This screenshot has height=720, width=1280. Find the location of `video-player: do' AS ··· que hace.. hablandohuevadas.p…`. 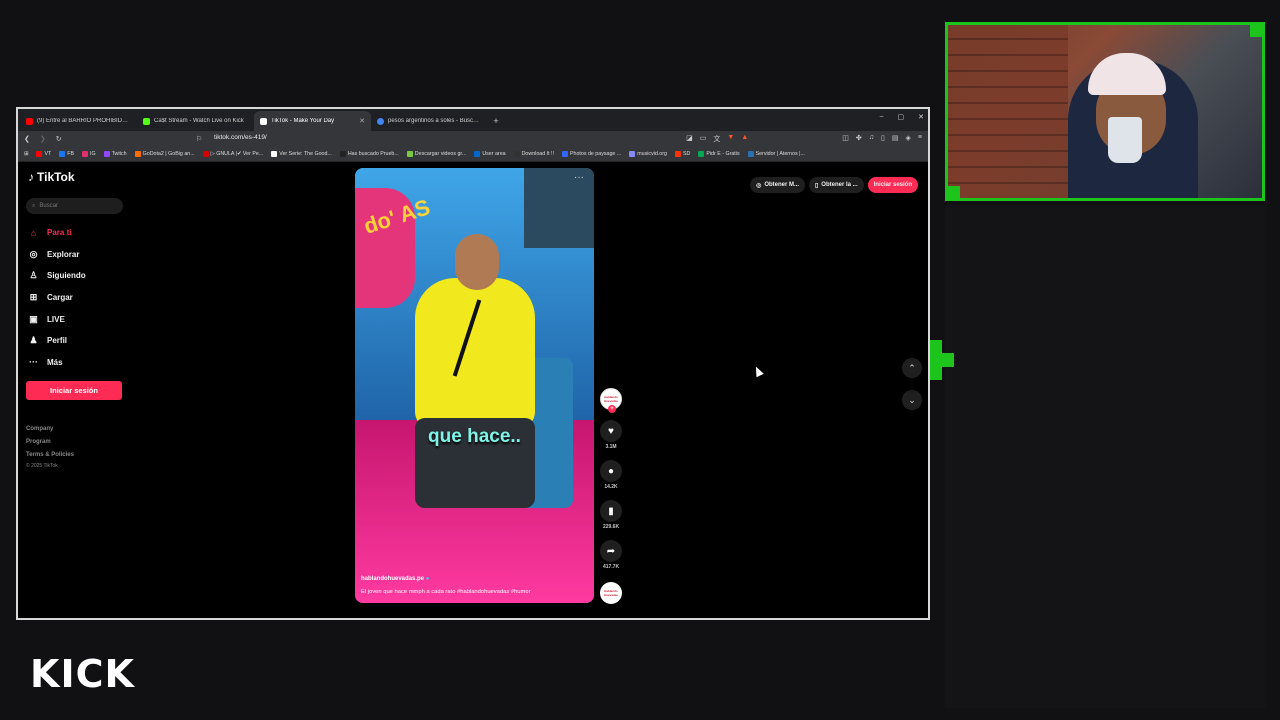

video-player: do' AS ··· que hace.. hablandohuevadas.p… is located at coordinates (474, 385).